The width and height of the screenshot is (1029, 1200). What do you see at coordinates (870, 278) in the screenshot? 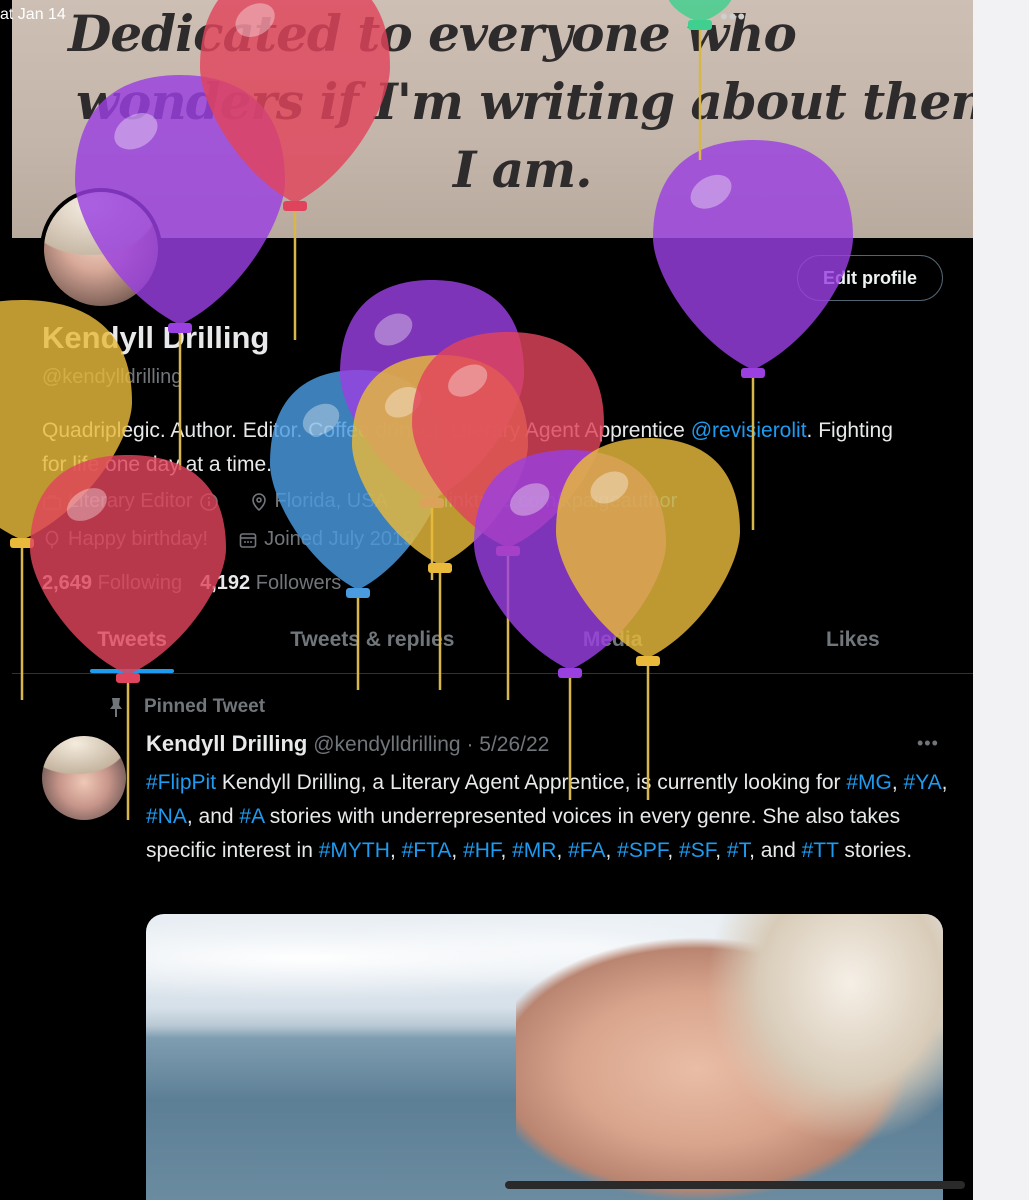
I see `edit-profile-button: Edit profile` at bounding box center [870, 278].